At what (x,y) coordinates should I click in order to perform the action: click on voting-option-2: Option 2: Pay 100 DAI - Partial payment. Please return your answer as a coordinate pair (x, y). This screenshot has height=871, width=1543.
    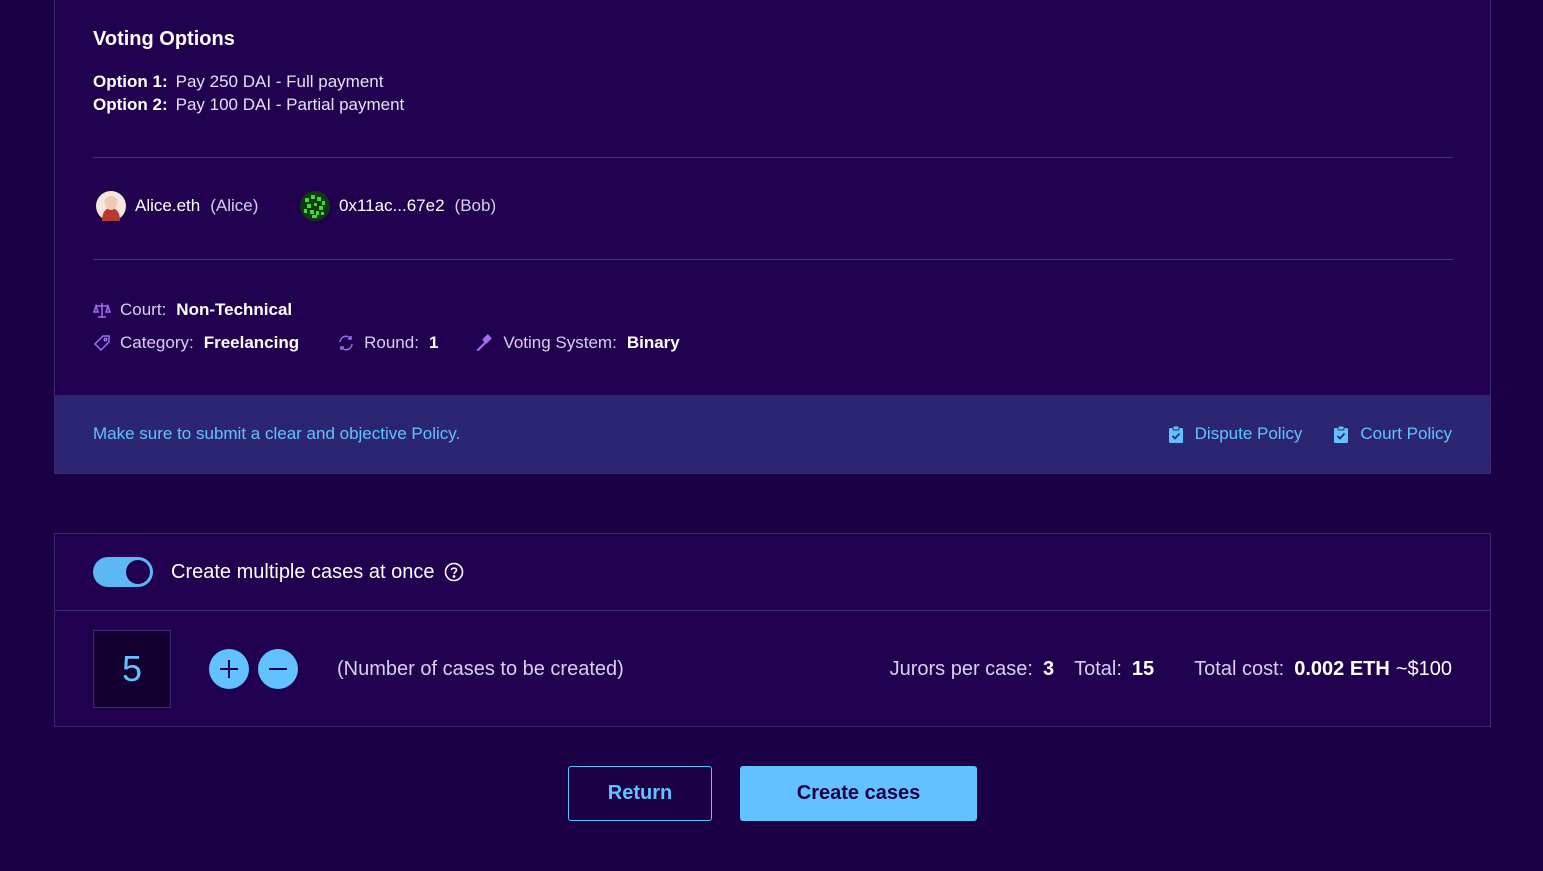
    Looking at the image, I should click on (248, 105).